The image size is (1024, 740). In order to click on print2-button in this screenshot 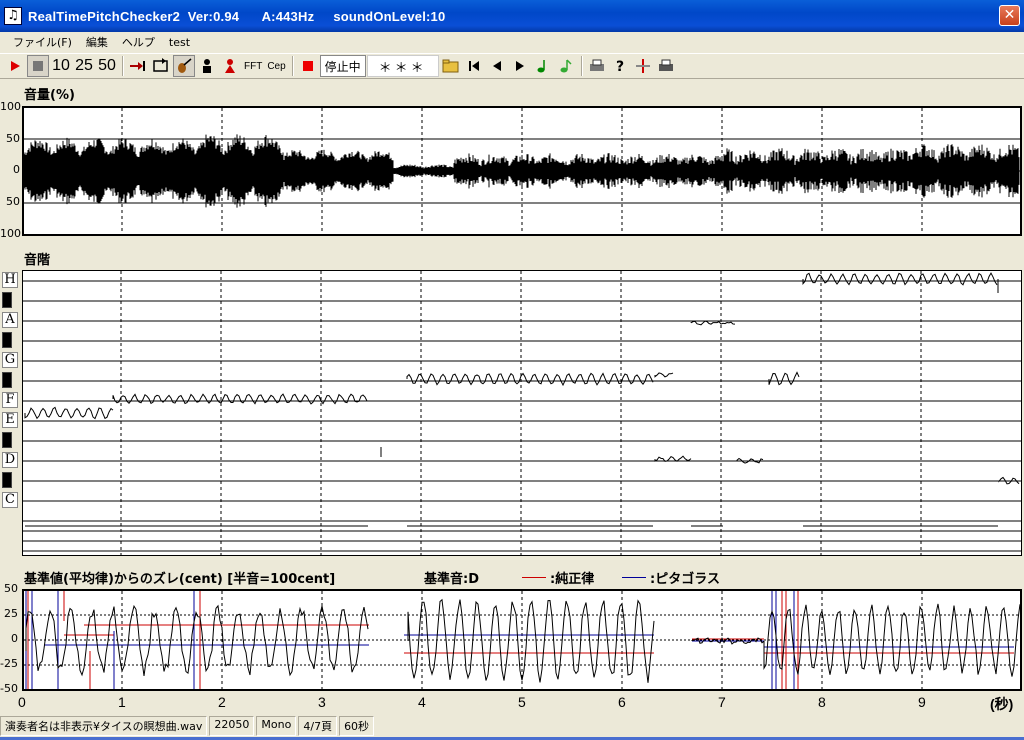, I will do `click(666, 66)`.